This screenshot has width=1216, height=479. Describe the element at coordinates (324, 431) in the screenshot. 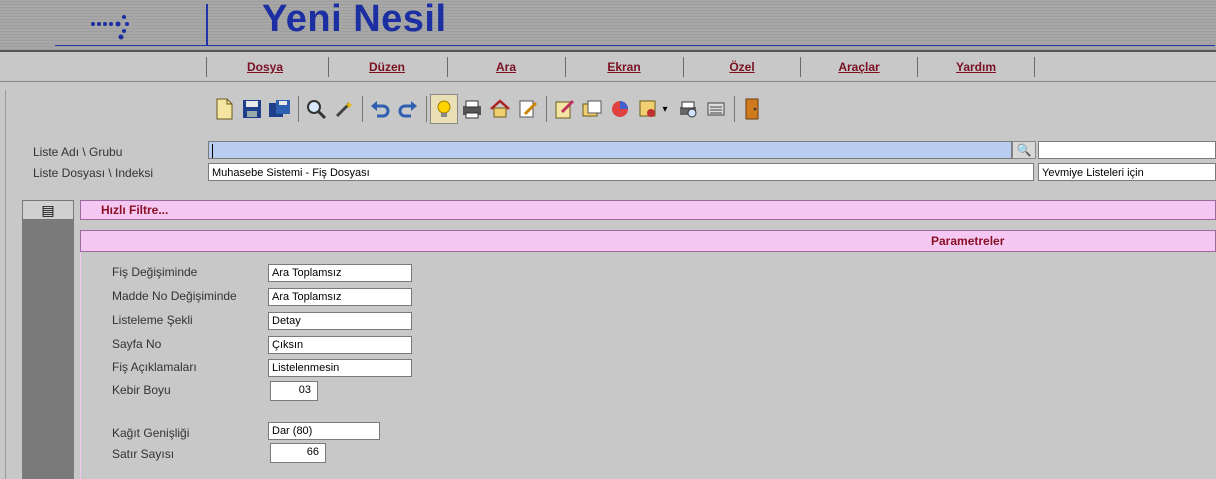

I see `kagit-genisligi-field: Dar (80)` at that location.